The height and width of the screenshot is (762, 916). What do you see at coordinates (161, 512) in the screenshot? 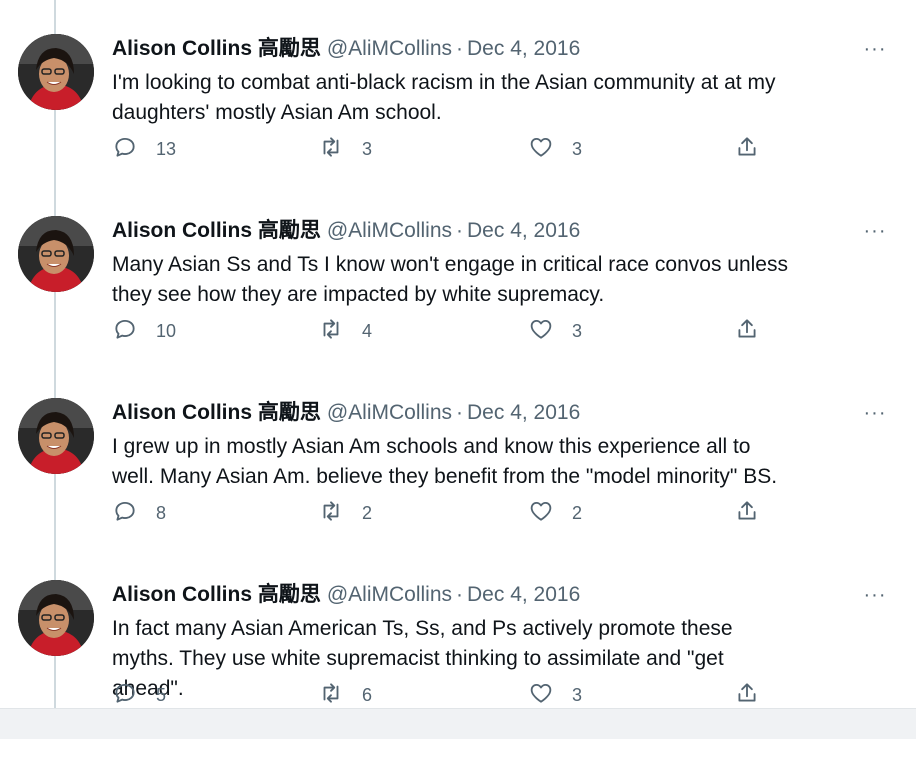
I see `reply-count: 8` at bounding box center [161, 512].